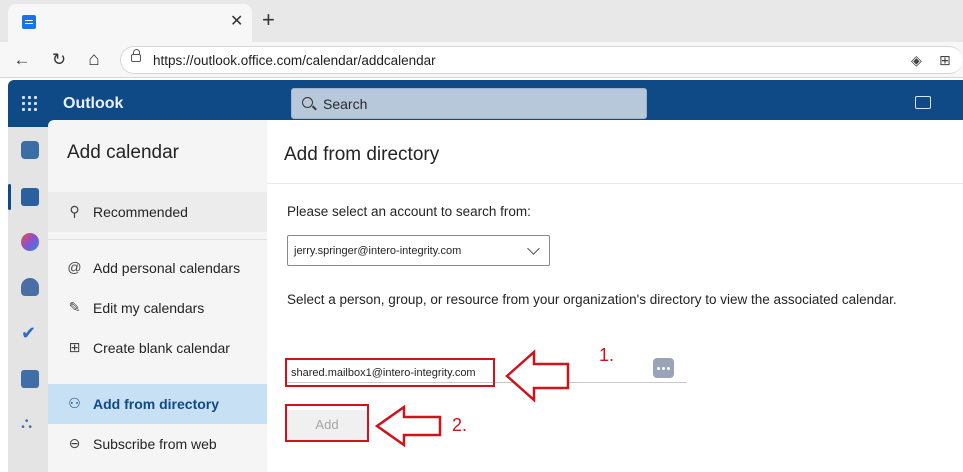 The width and height of the screenshot is (963, 472). I want to click on edit-icon: ✎, so click(74, 307).